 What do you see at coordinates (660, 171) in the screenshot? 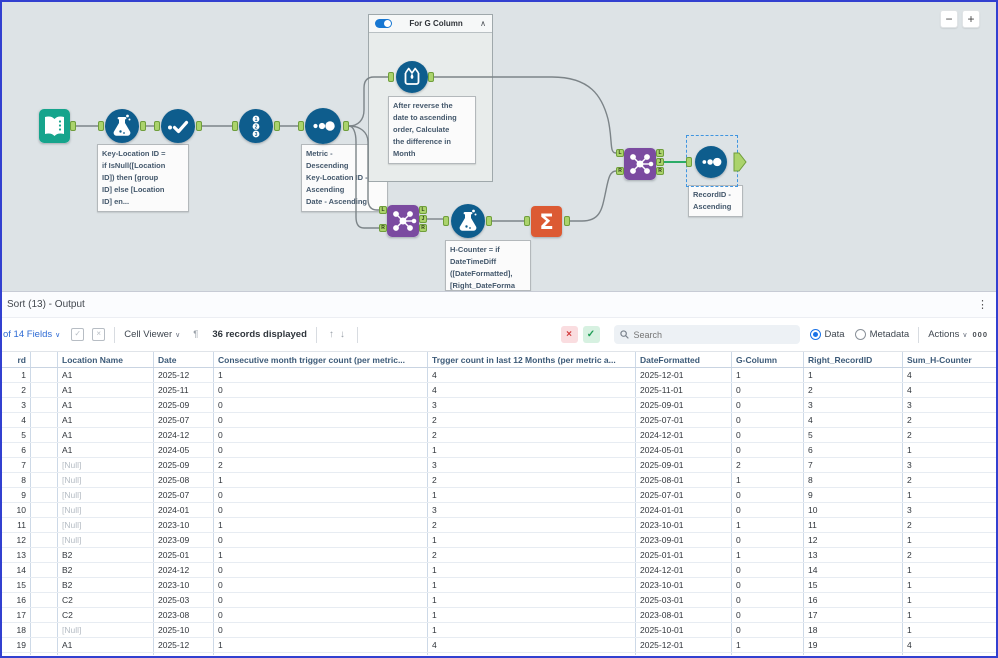
I see `join2-right-R-port: R` at bounding box center [660, 171].